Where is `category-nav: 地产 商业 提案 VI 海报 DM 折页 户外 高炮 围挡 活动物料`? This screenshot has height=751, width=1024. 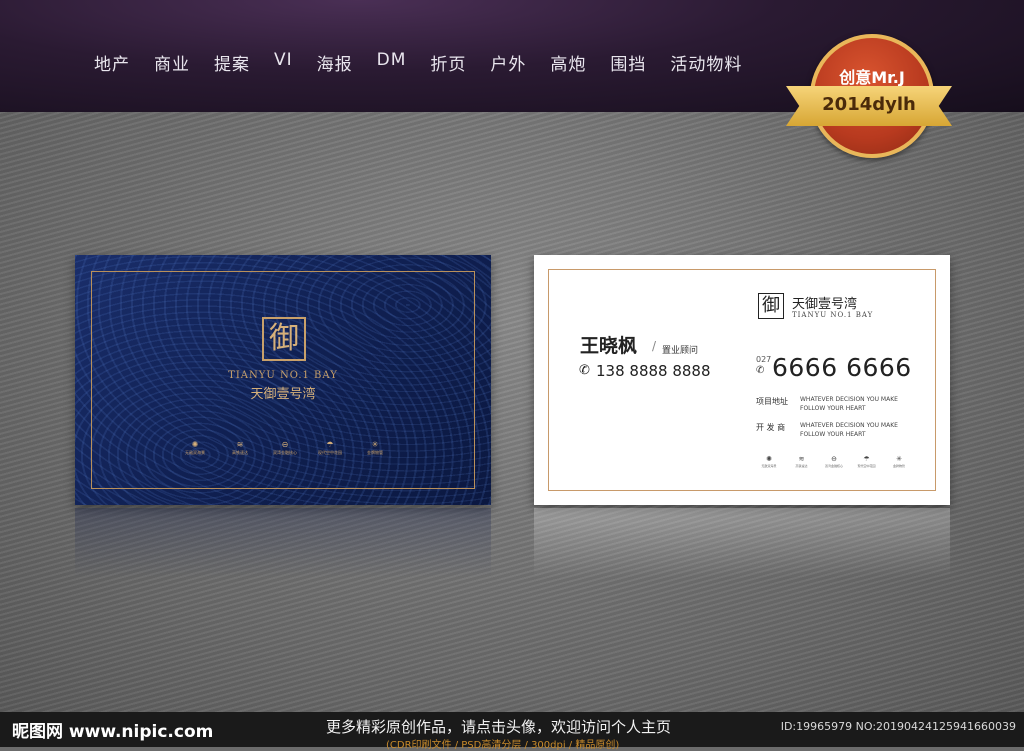
category-nav: 地产 商业 提案 VI 海报 DM 折页 户外 高炮 围挡 活动物料 is located at coordinates (430, 62).